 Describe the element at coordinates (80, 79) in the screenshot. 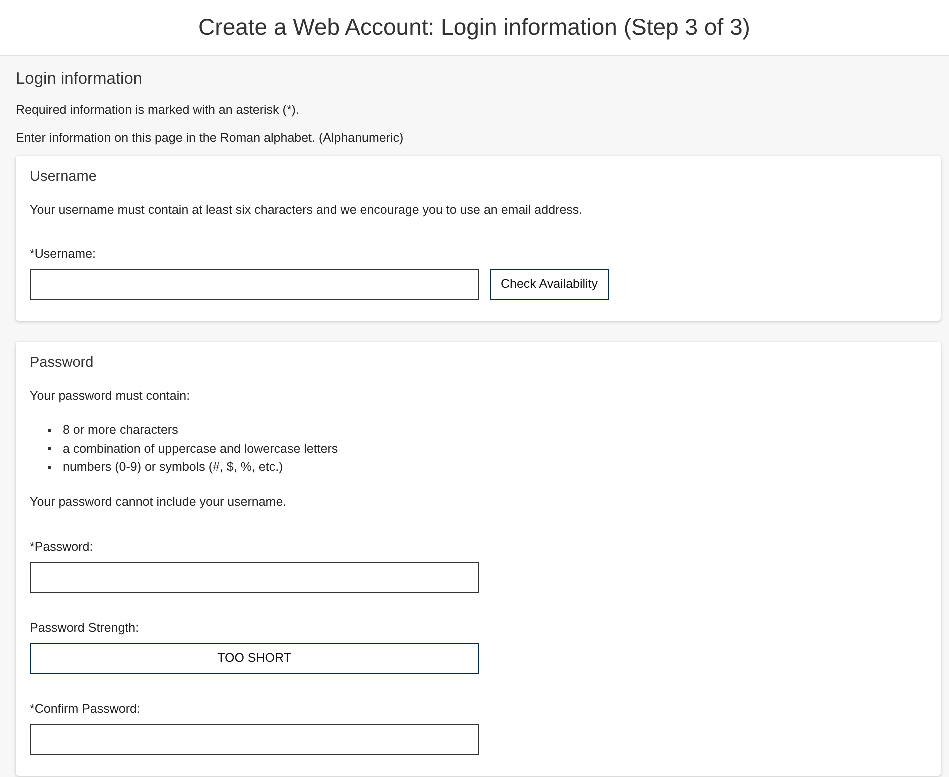

I see `section-title: Login information` at that location.